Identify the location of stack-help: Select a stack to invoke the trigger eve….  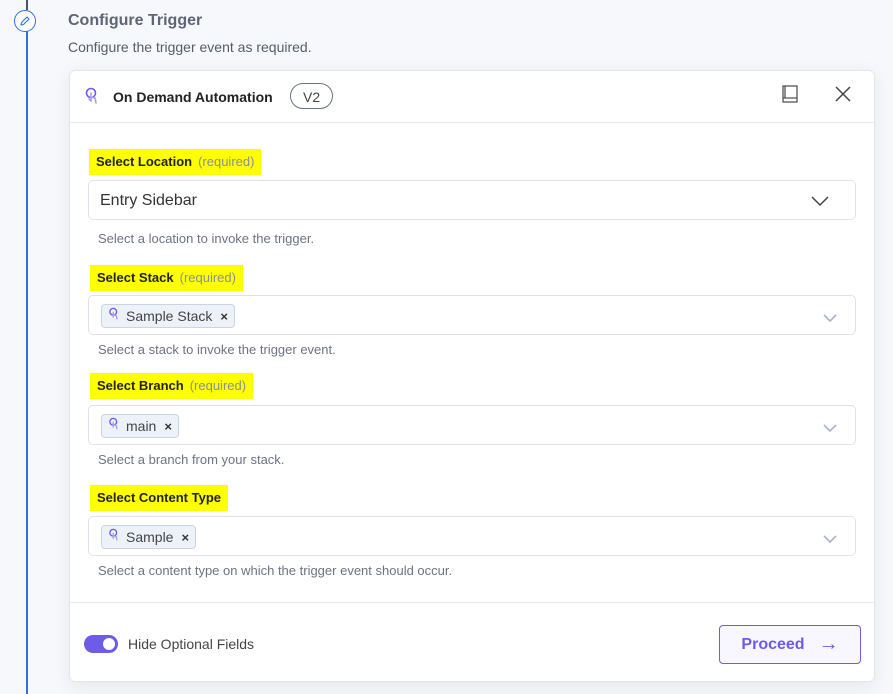
(217, 349).